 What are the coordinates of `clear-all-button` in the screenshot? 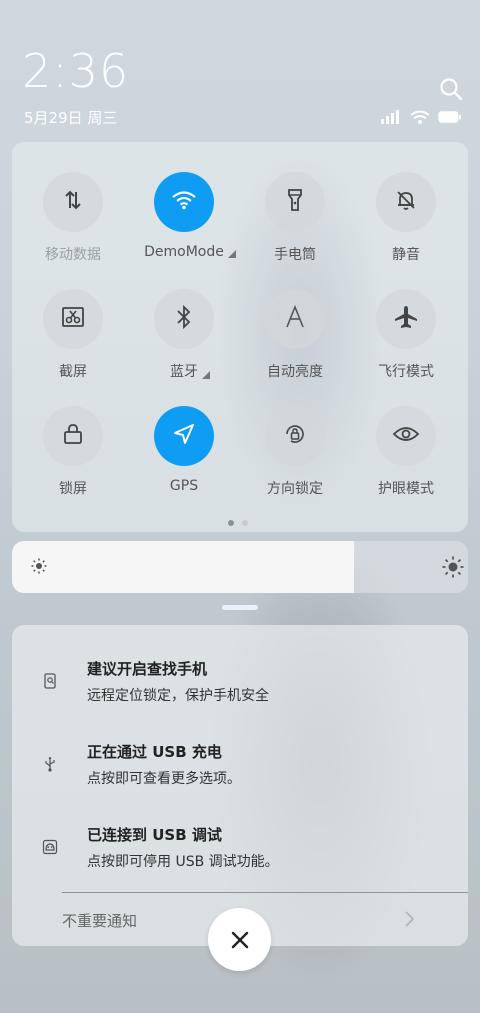 It's located at (239, 939).